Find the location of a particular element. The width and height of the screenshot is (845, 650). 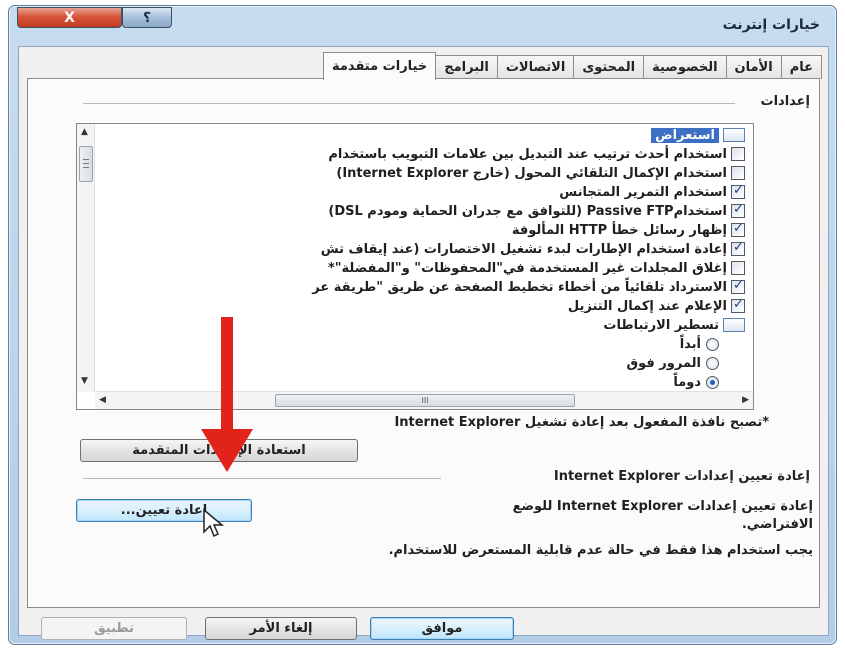

category-browsing: استعراض is located at coordinates (698, 135).